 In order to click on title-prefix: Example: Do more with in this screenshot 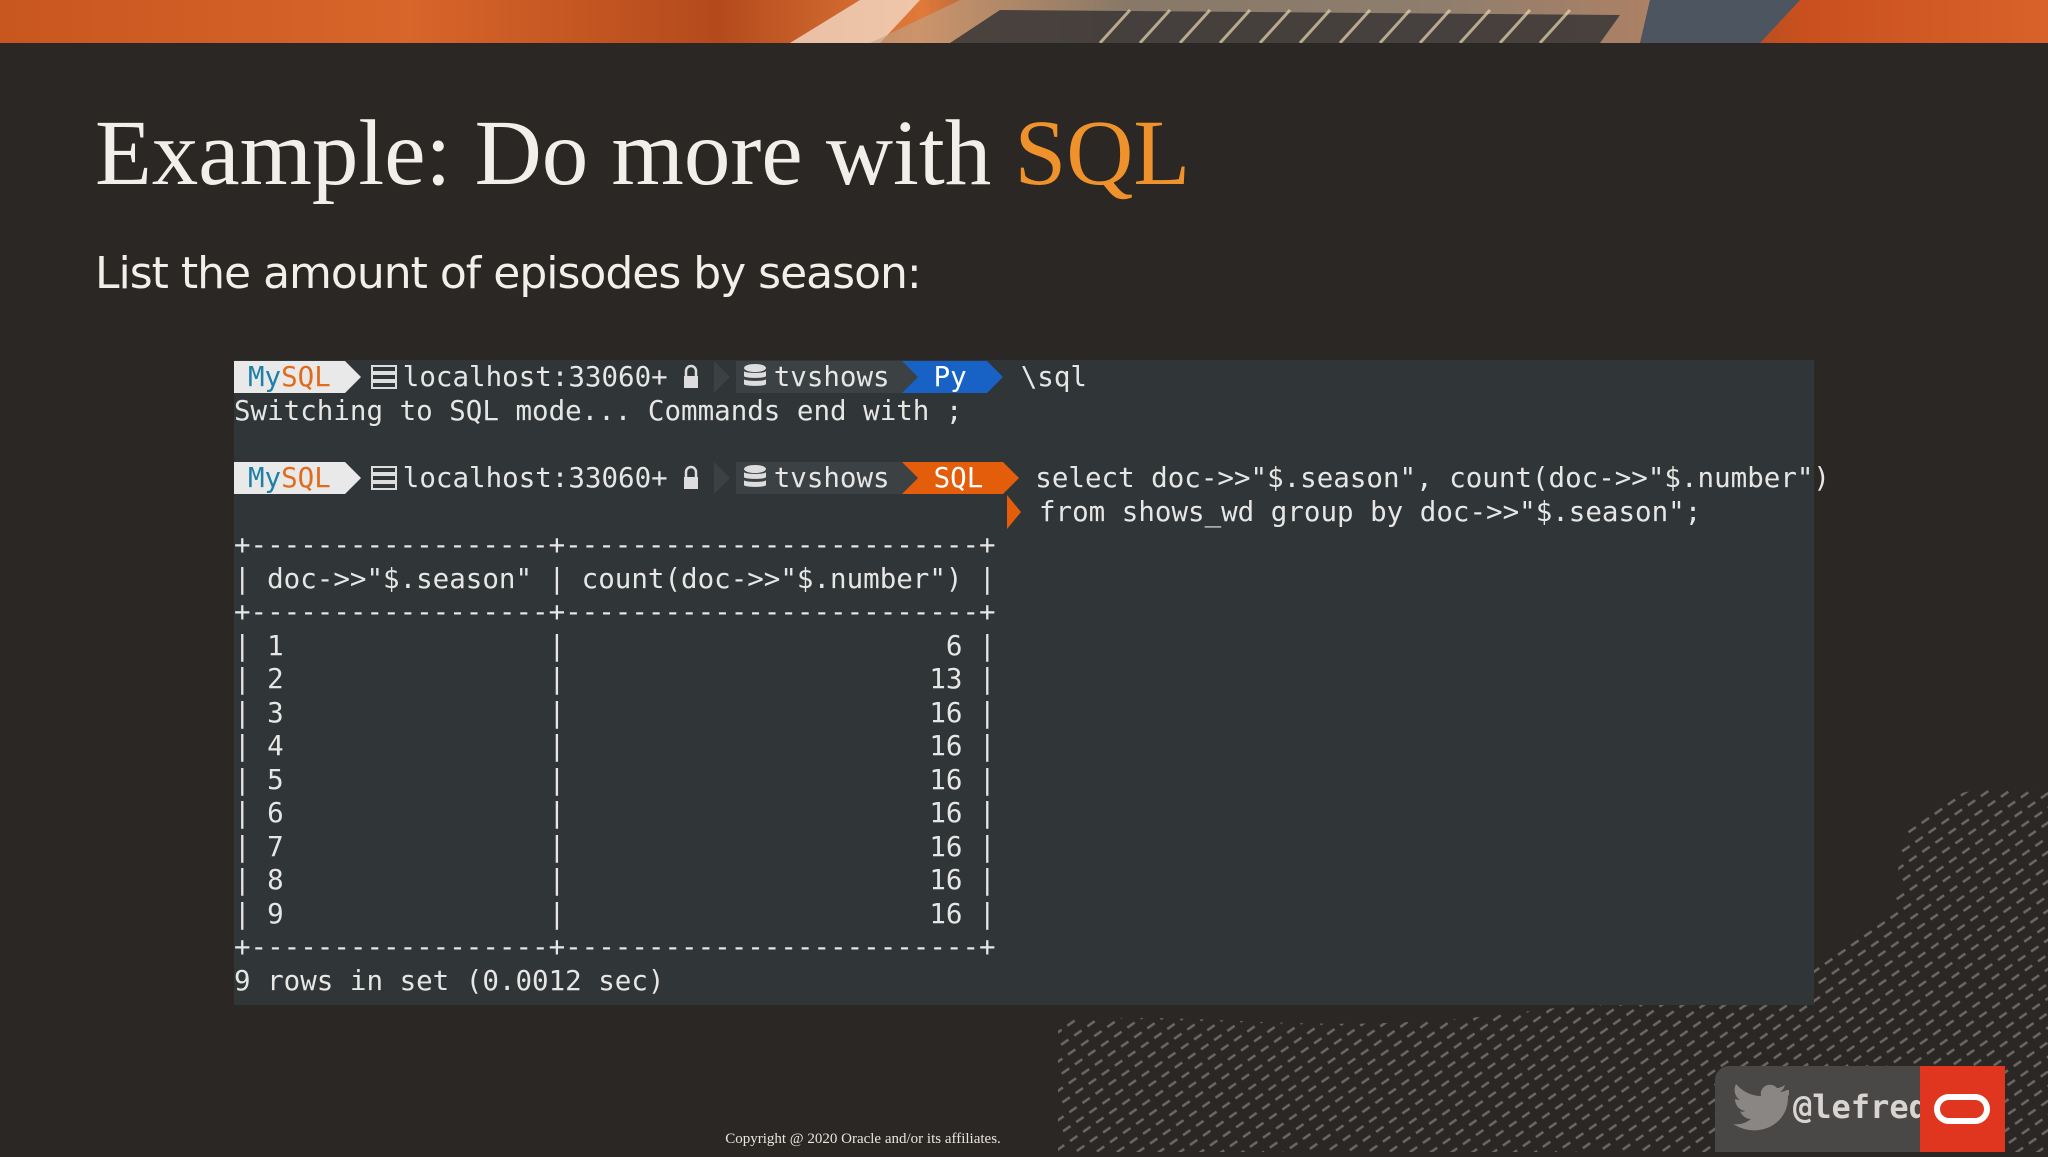, I will do `click(555, 153)`.